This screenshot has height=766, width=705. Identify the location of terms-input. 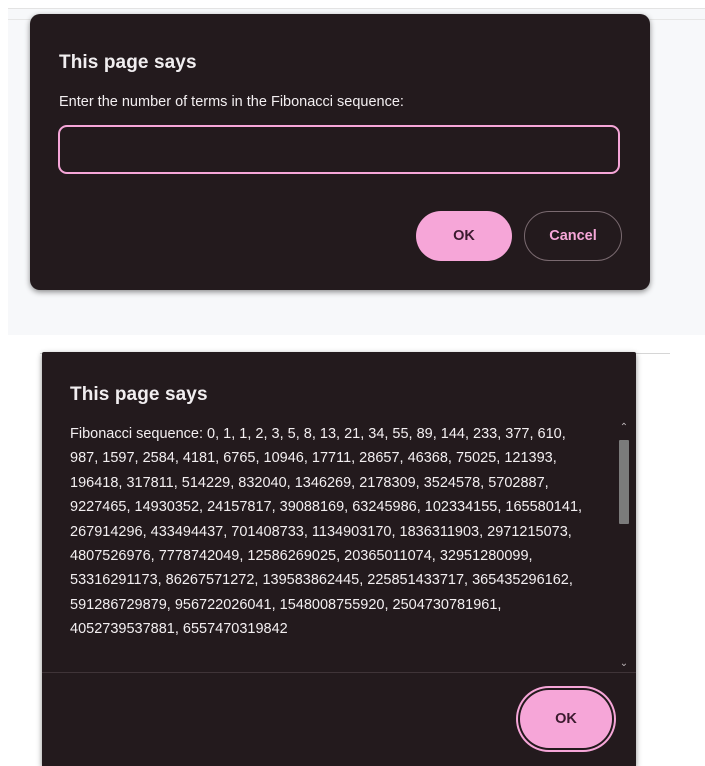
(339, 149).